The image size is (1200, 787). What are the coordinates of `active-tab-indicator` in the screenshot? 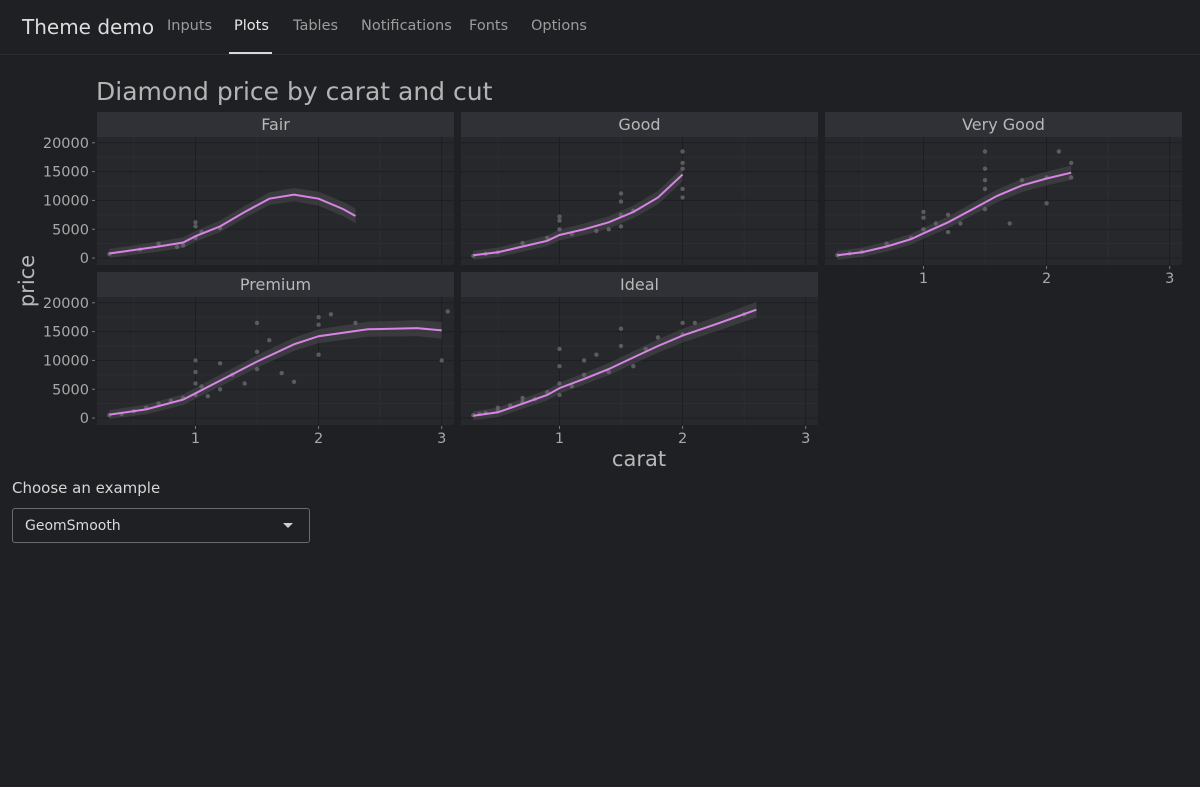 It's located at (250, 53).